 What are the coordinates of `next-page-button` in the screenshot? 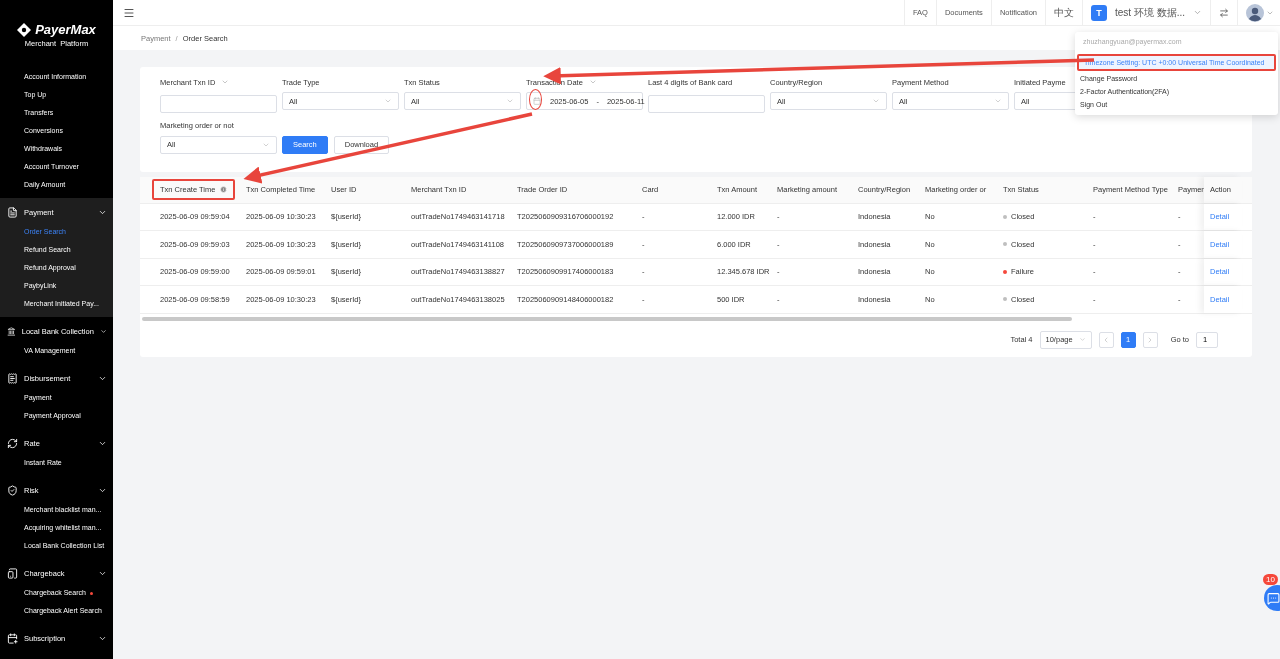 It's located at (1150, 339).